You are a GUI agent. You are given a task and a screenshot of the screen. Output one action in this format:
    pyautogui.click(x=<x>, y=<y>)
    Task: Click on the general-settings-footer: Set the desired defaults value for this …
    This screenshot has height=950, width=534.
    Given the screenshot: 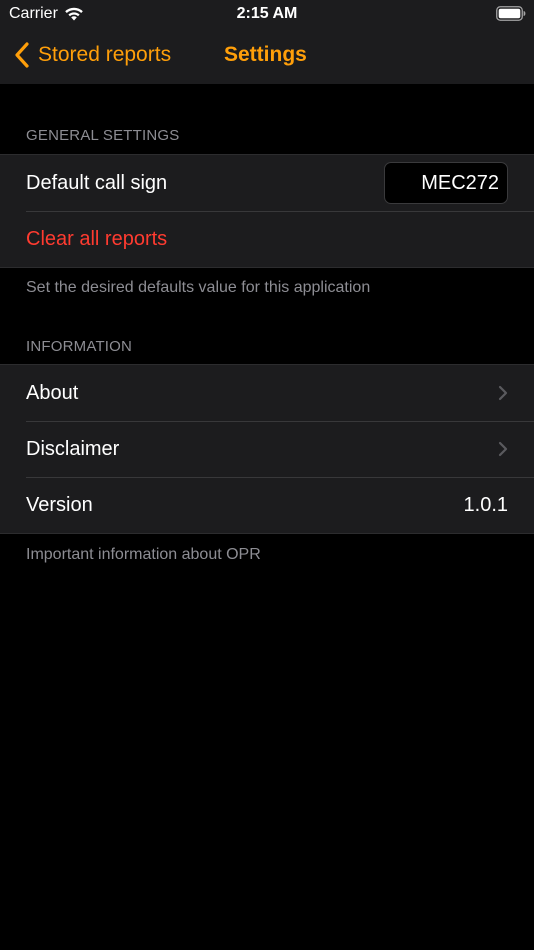 What is the action you would take?
    pyautogui.click(x=198, y=287)
    